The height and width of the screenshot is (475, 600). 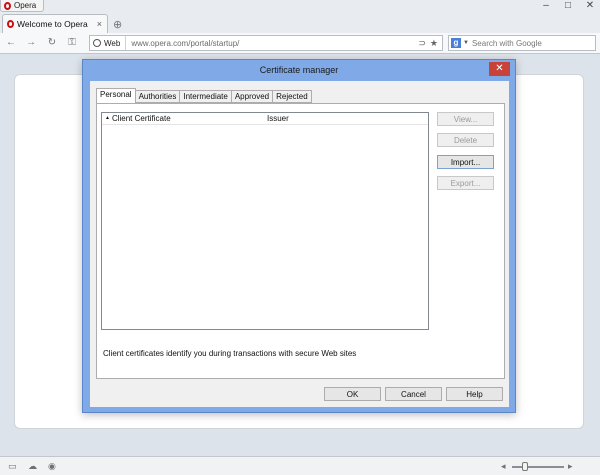 What do you see at coordinates (97, 43) in the screenshot?
I see `globe-icon` at bounding box center [97, 43].